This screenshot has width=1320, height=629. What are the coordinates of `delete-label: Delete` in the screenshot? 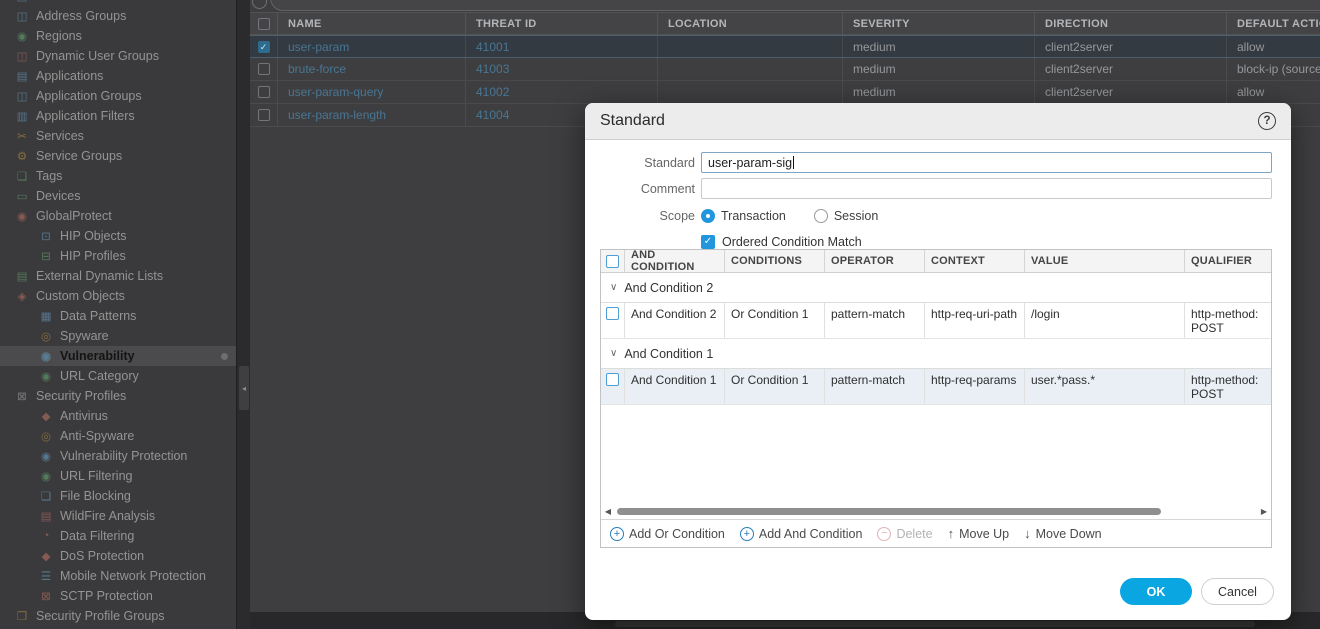 It's located at (914, 533).